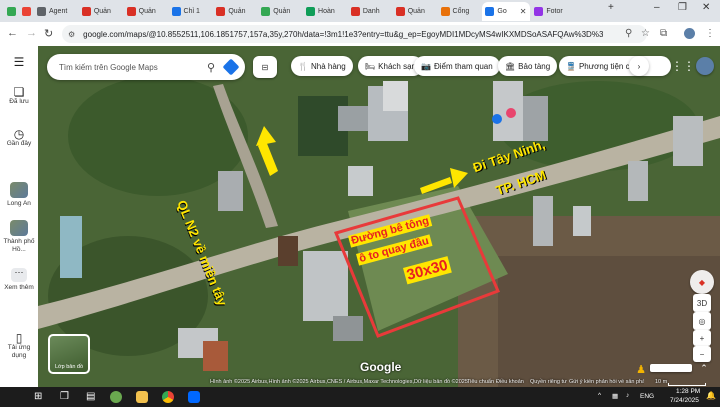 This screenshot has width=720, height=407. I want to click on account-avatar, so click(705, 66).